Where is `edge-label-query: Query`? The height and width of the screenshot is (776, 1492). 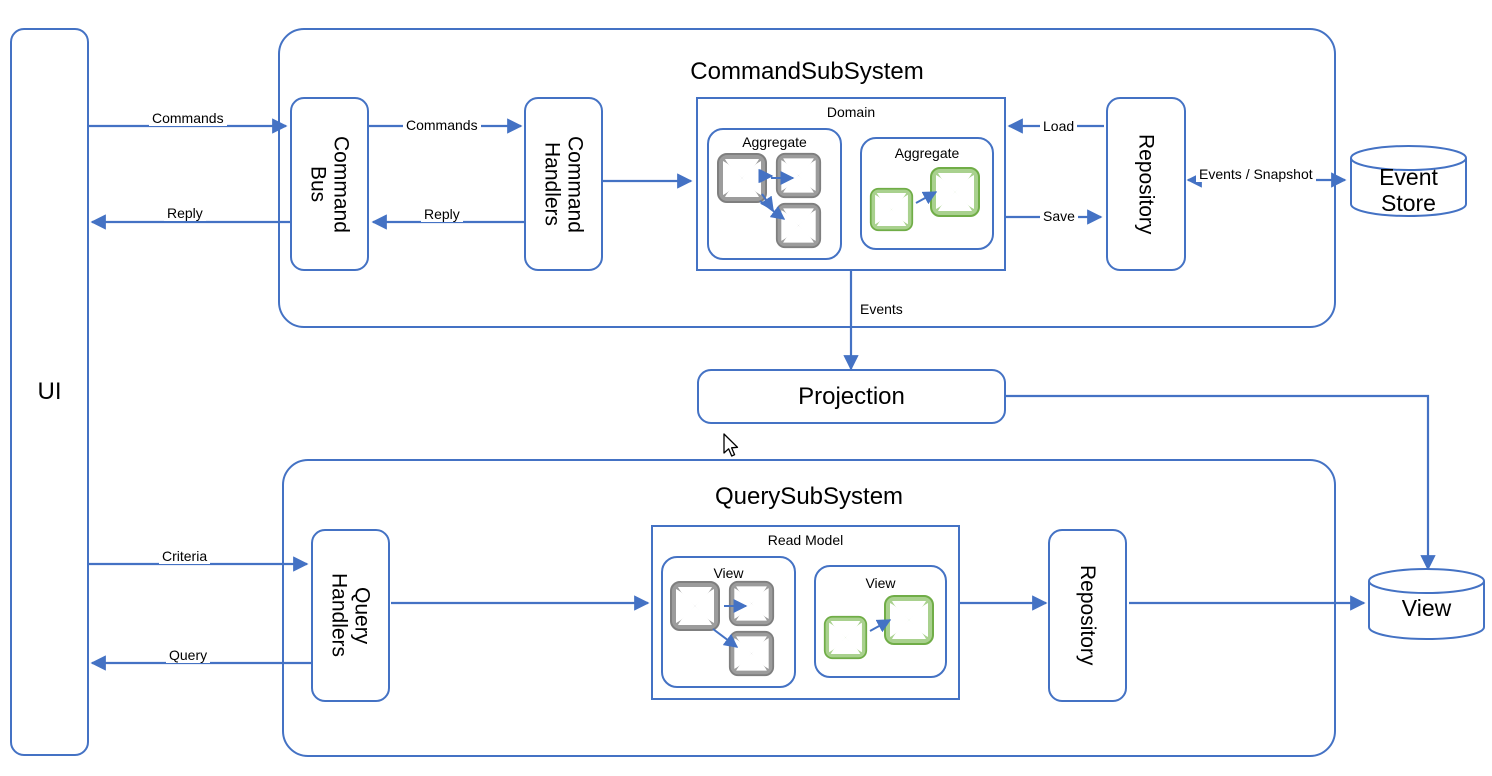
edge-label-query: Query is located at coordinates (188, 655).